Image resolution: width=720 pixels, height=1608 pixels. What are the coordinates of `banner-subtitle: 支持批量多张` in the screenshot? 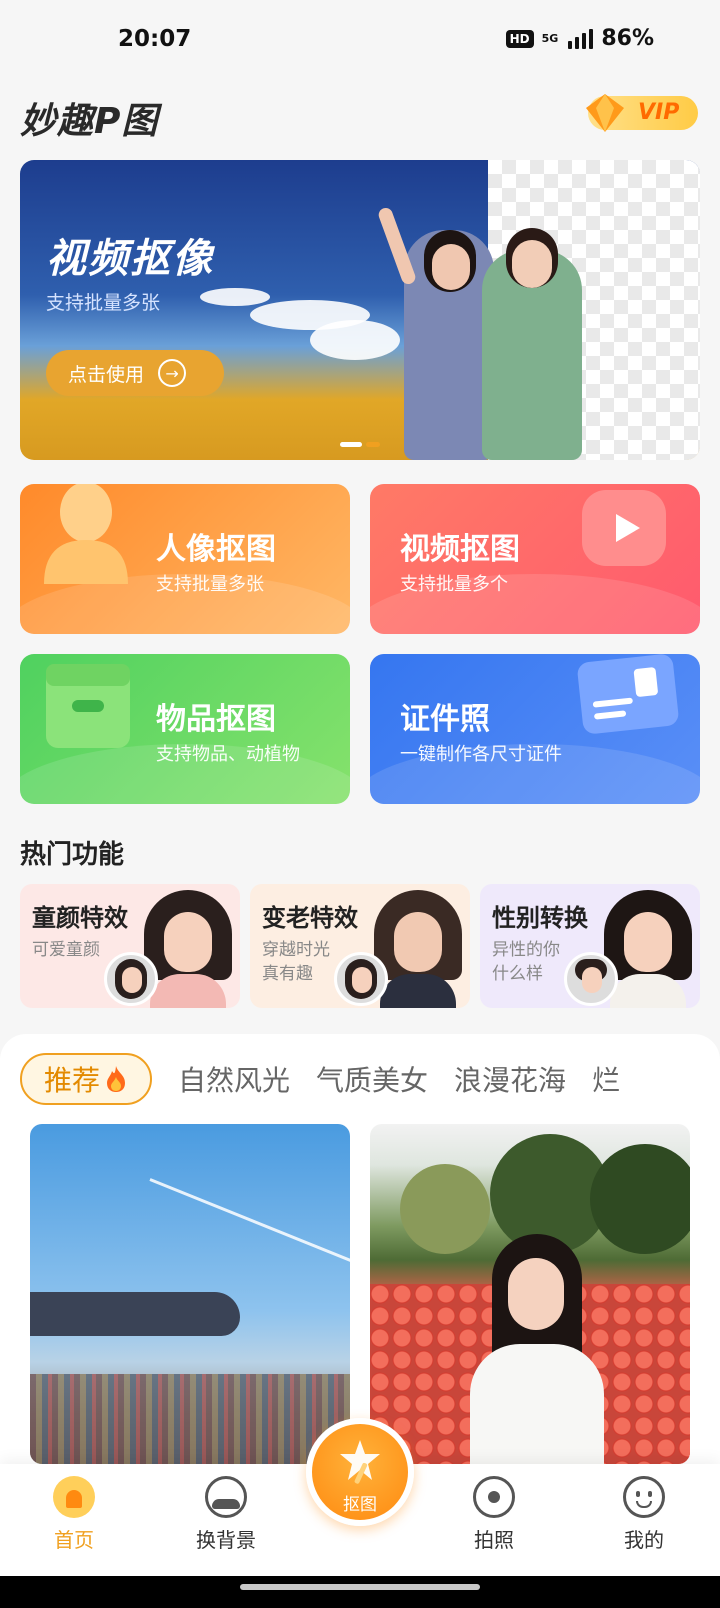 It's located at (103, 303).